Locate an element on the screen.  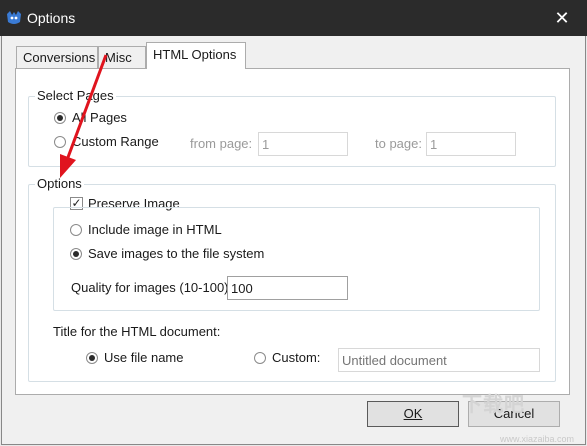
quality-input is located at coordinates (287, 288).